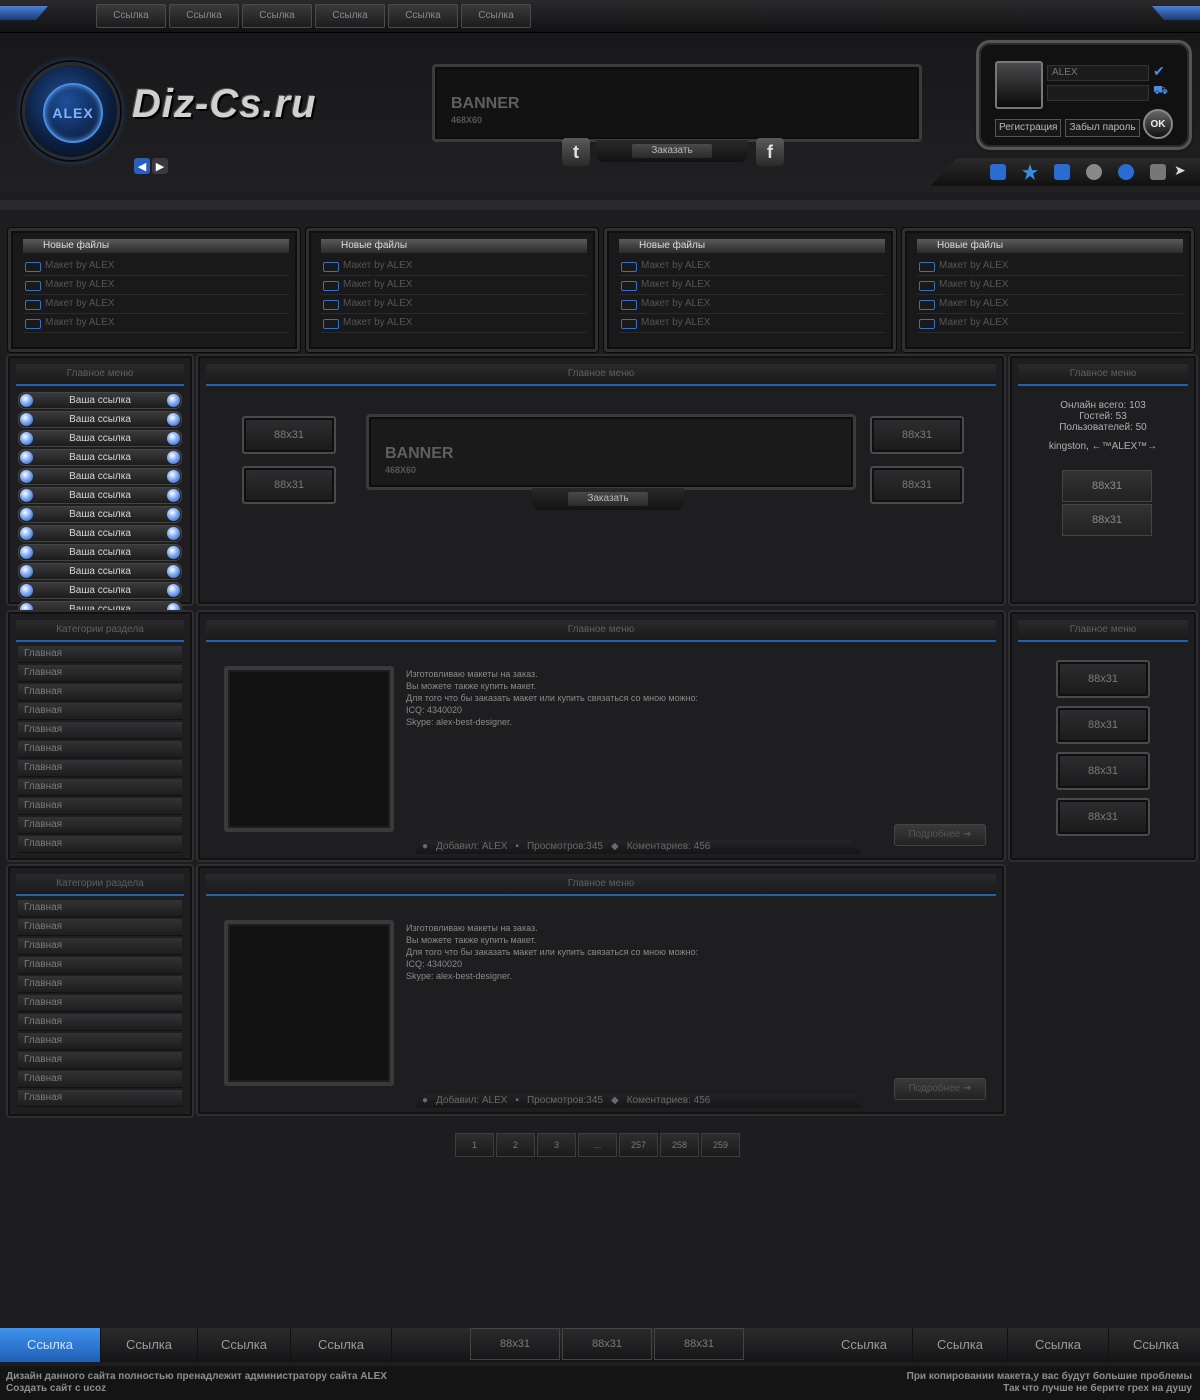 This screenshot has width=1200, height=1400. What do you see at coordinates (556, 1145) in the screenshot?
I see `page-link: 3` at bounding box center [556, 1145].